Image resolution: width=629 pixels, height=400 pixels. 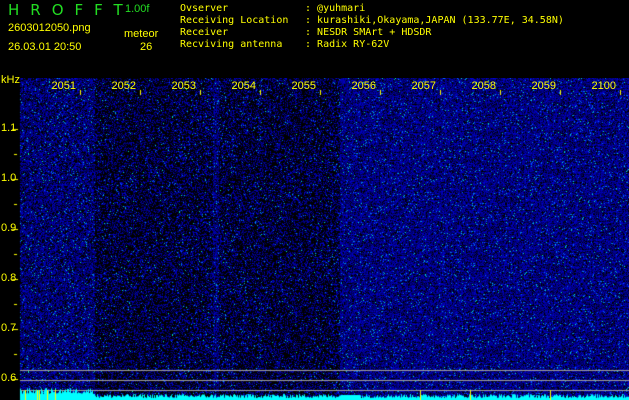 What do you see at coordinates (9, 228) in the screenshot?
I see `freq-label: 0.9` at bounding box center [9, 228].